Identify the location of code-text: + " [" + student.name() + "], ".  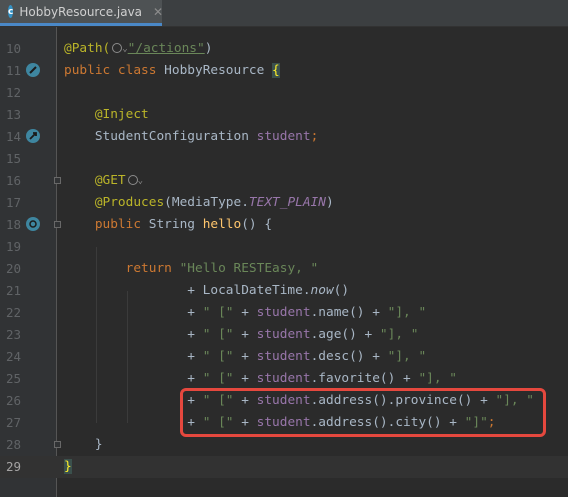
(245, 313).